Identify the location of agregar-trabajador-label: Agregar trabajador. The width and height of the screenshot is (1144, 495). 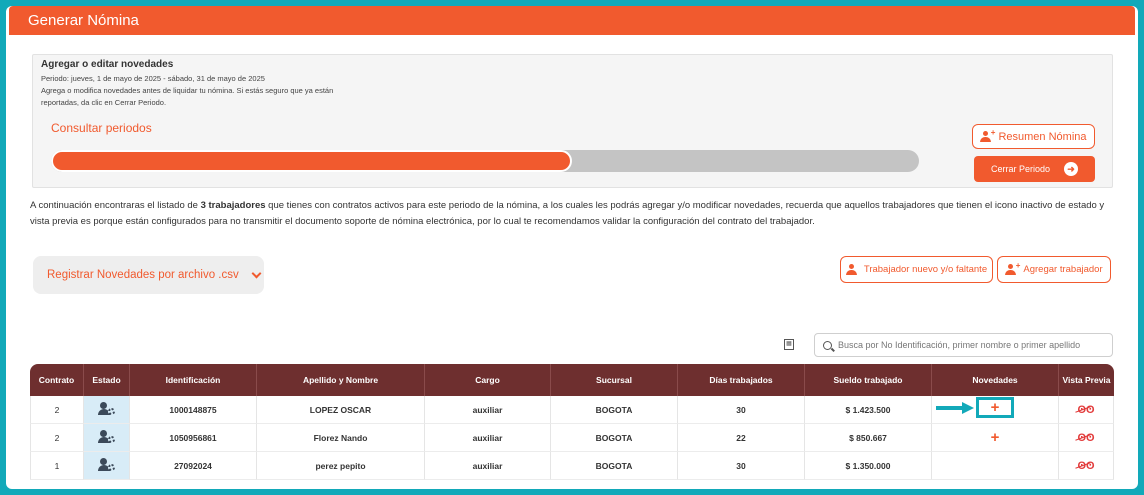
(1063, 269).